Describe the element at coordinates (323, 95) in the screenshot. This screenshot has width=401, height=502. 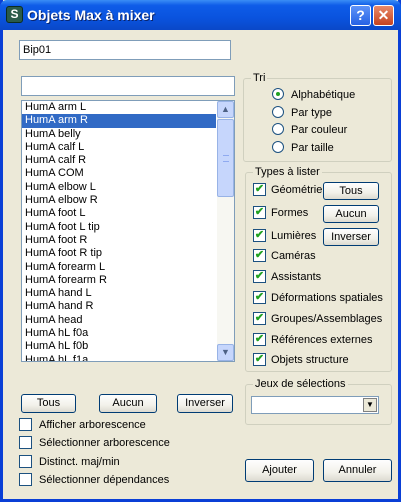
I see `sort-label-0: Alphabétique` at that location.